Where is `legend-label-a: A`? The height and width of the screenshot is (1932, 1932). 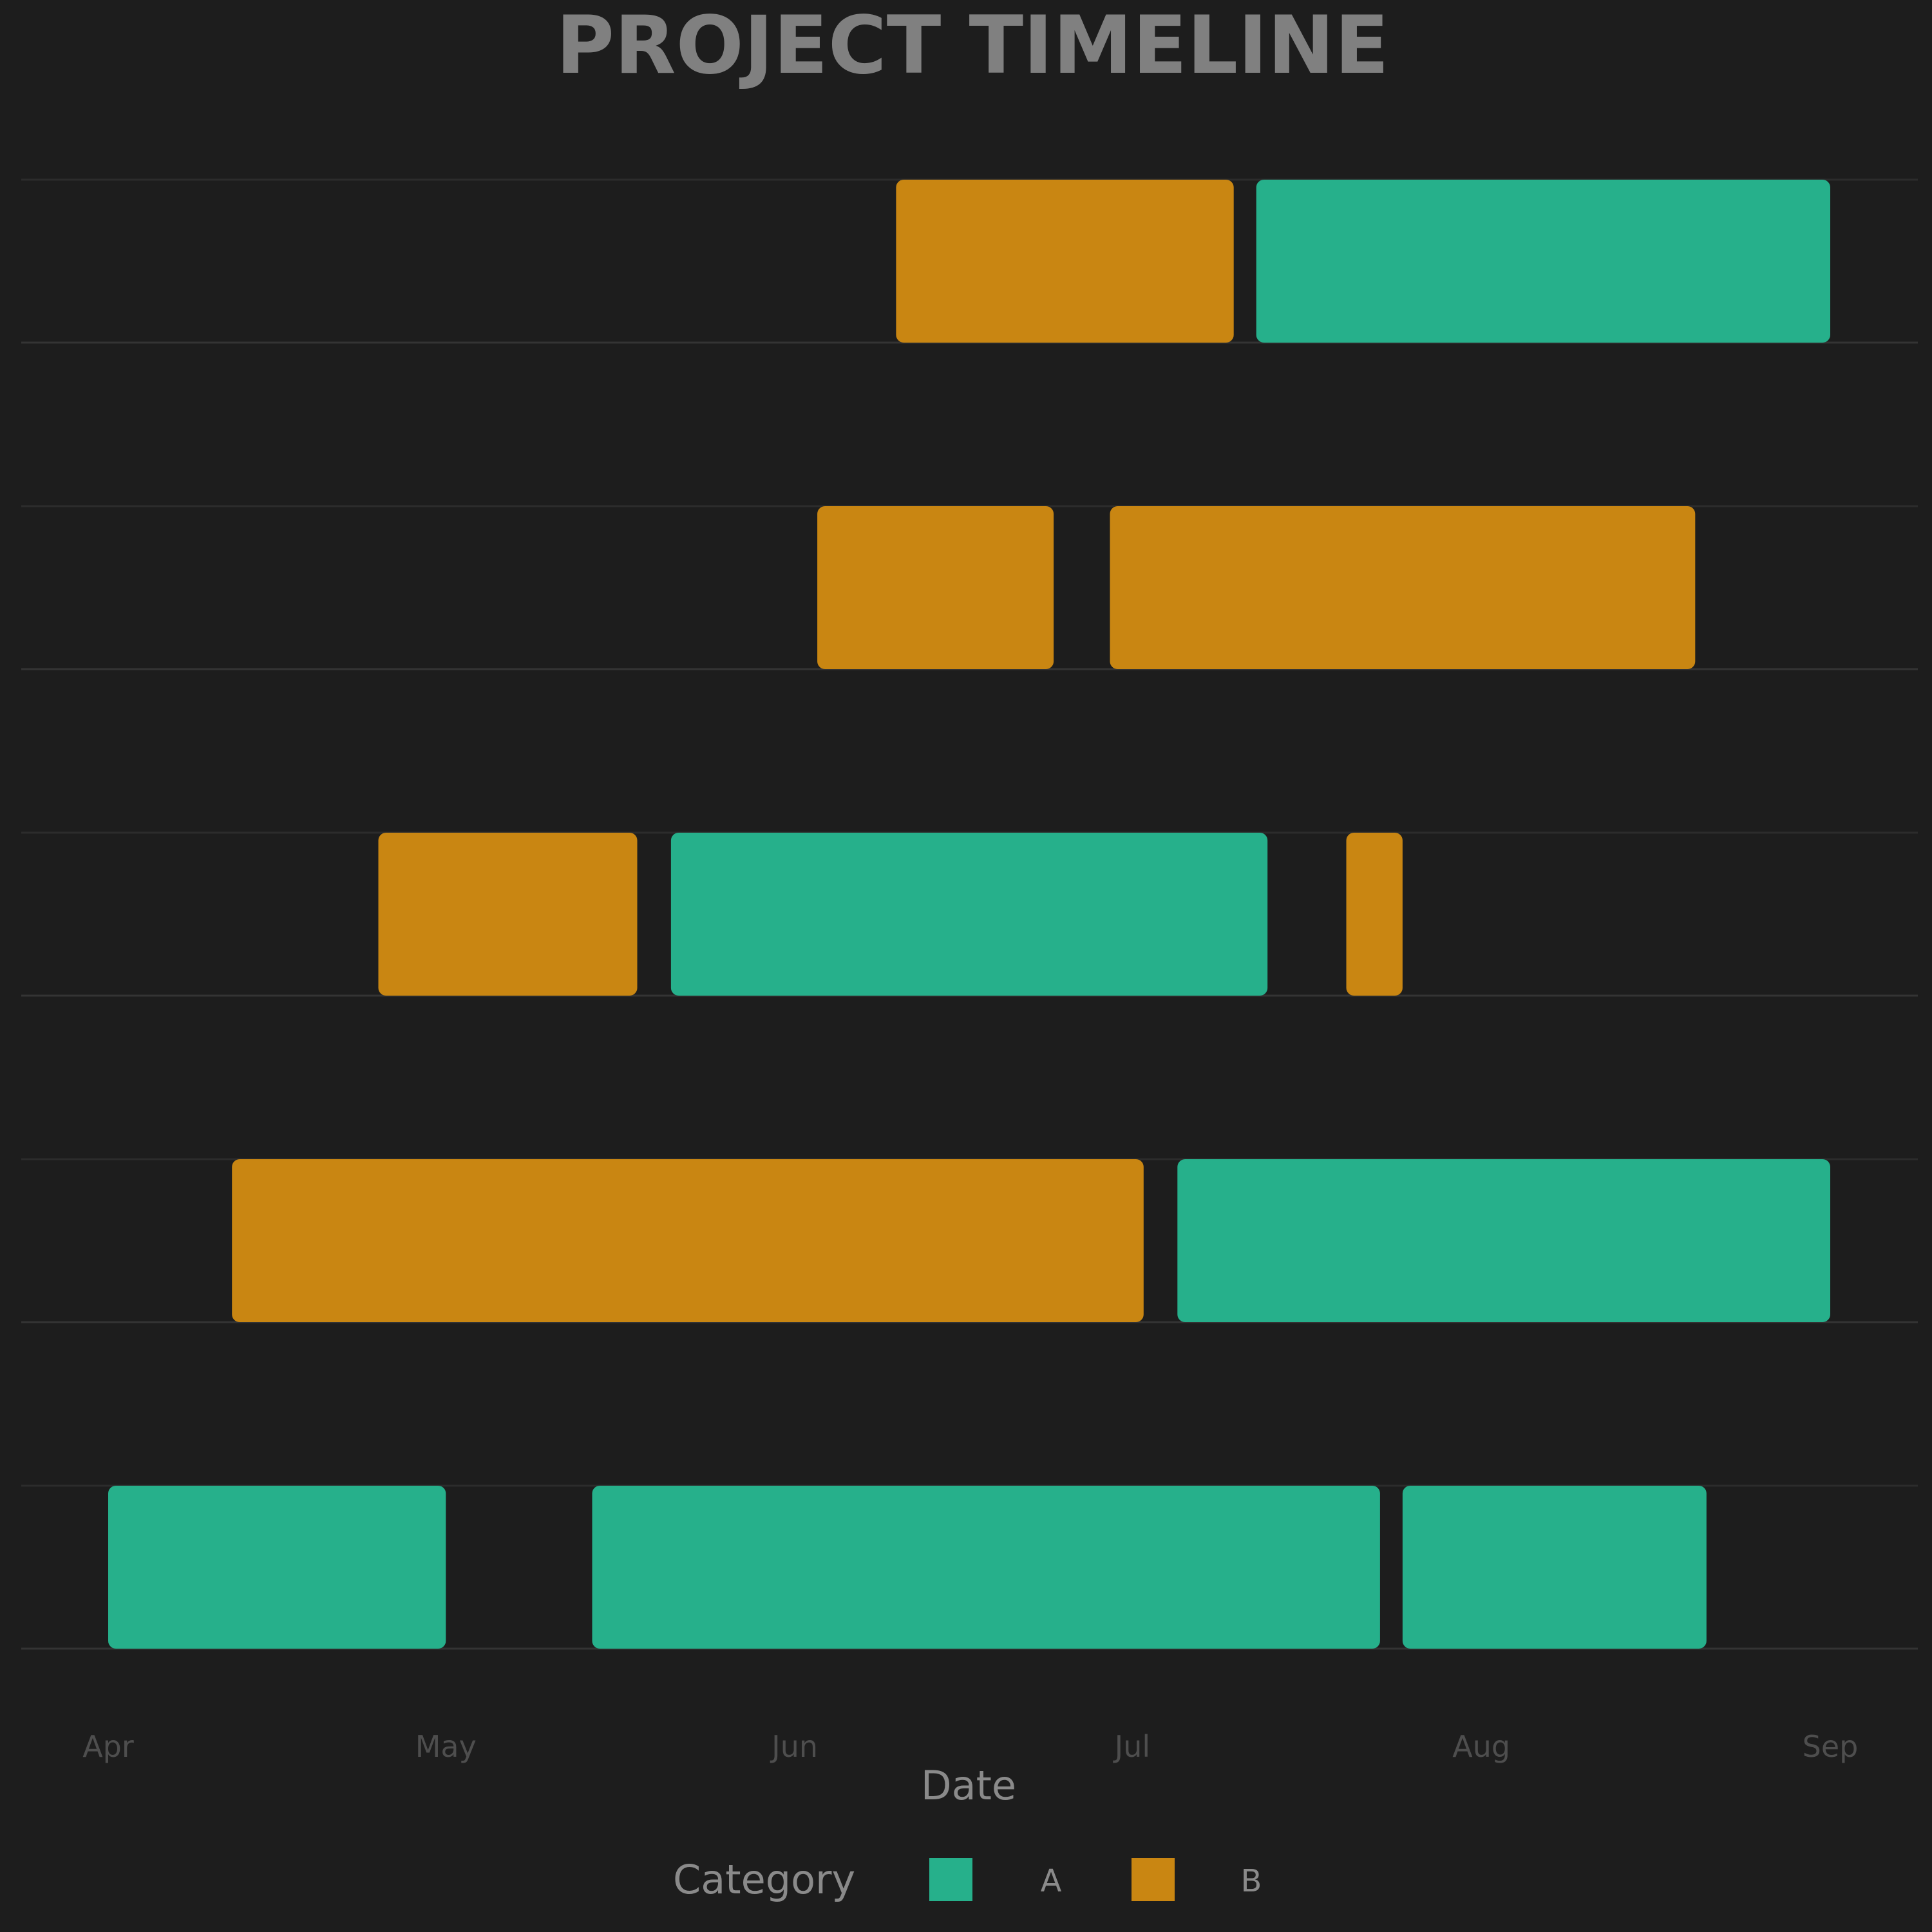 legend-label-a: A is located at coordinates (1051, 1881).